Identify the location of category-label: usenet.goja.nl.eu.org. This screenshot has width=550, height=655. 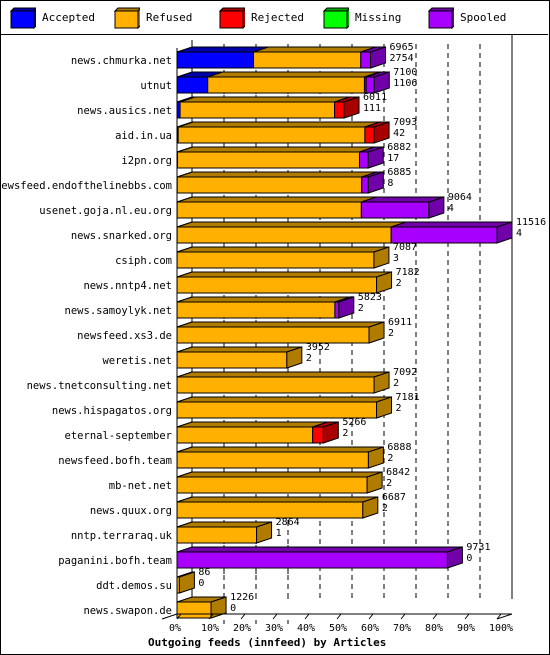
(105, 211).